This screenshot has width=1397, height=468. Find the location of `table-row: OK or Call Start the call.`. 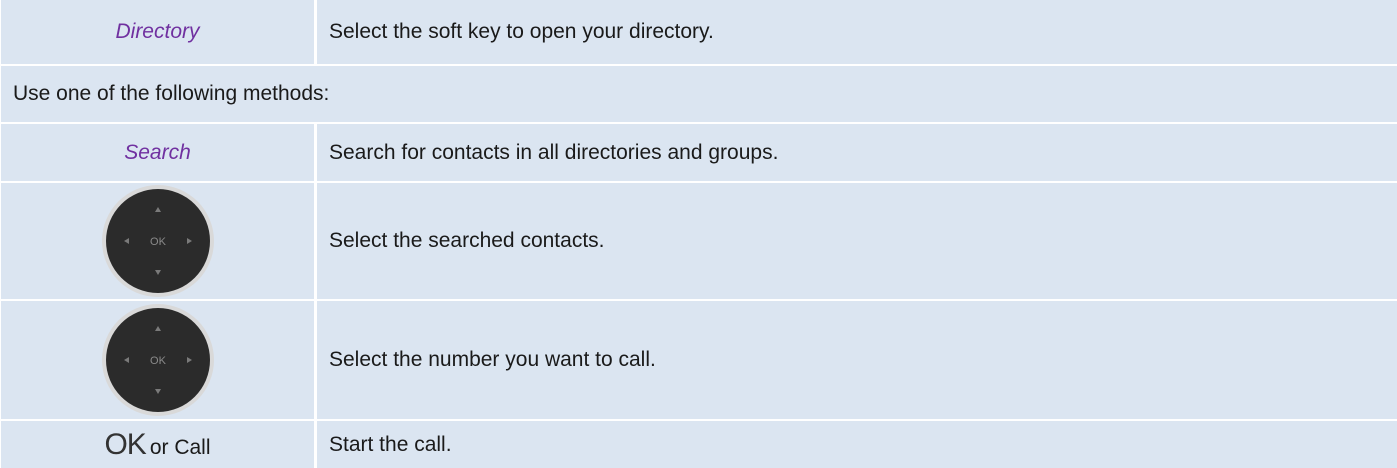

table-row: OK or Call Start the call. is located at coordinates (699, 444).